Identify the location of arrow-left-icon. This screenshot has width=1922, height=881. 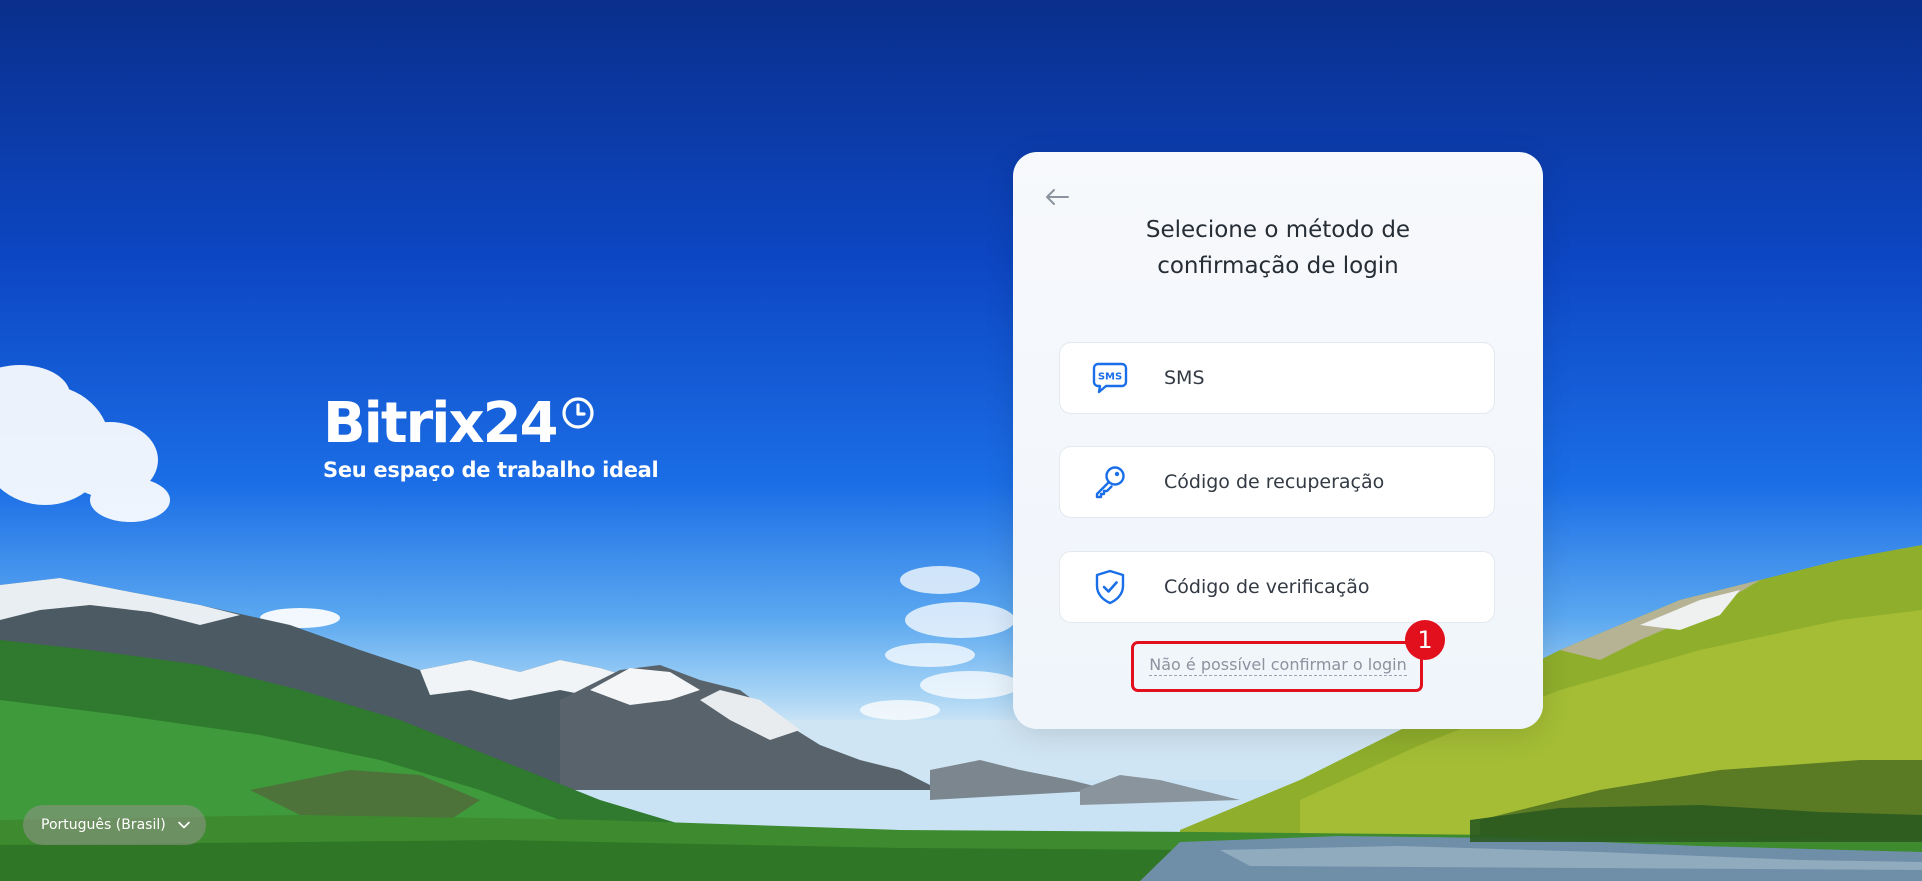
(1057, 197).